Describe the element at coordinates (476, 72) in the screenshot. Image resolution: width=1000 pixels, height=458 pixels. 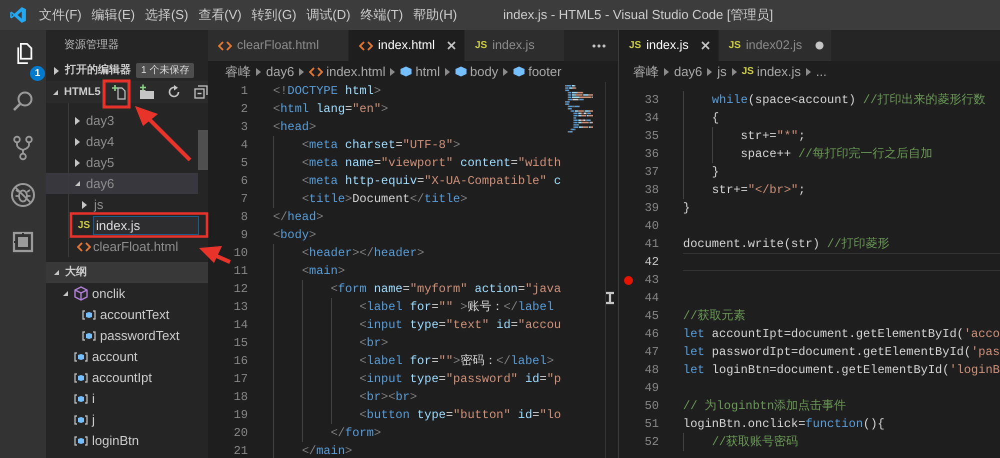
I see `breadcrumb-item: body` at that location.